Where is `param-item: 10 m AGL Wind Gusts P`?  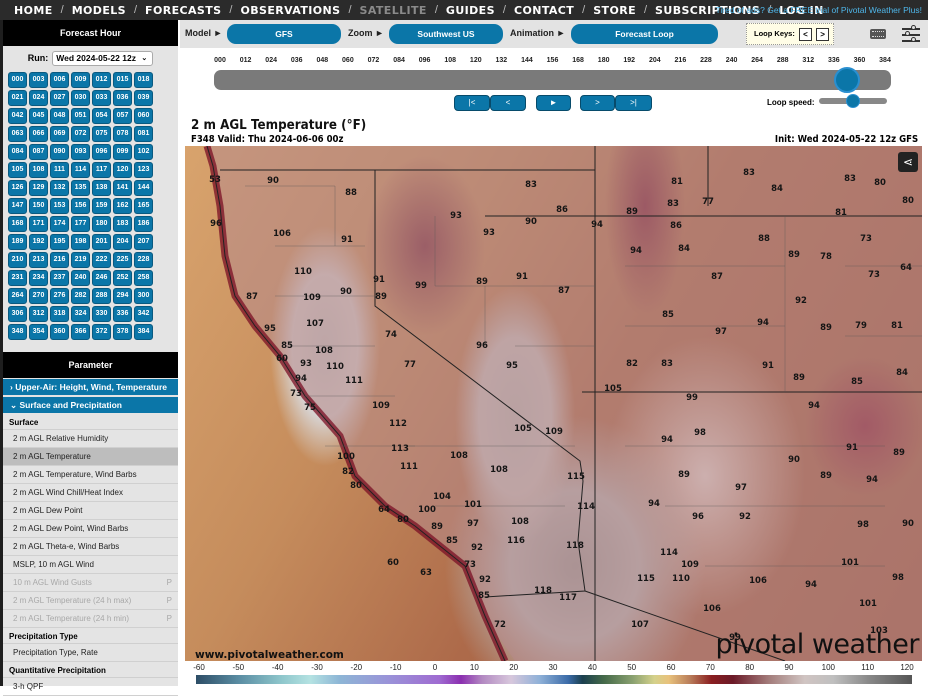 param-item: 10 m AGL Wind Gusts P is located at coordinates (90, 583).